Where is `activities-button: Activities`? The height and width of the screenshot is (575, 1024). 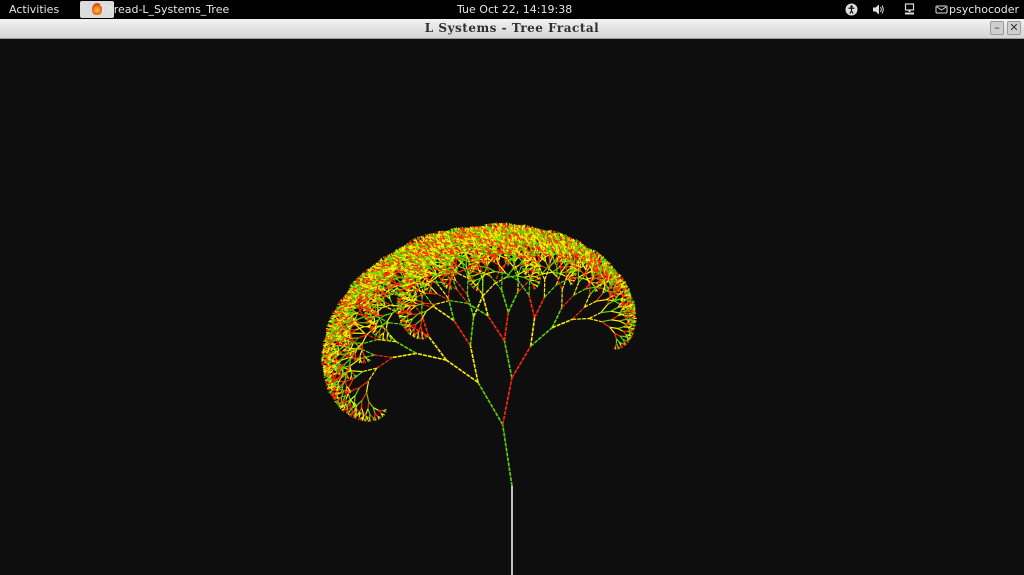 activities-button: Activities is located at coordinates (34, 9).